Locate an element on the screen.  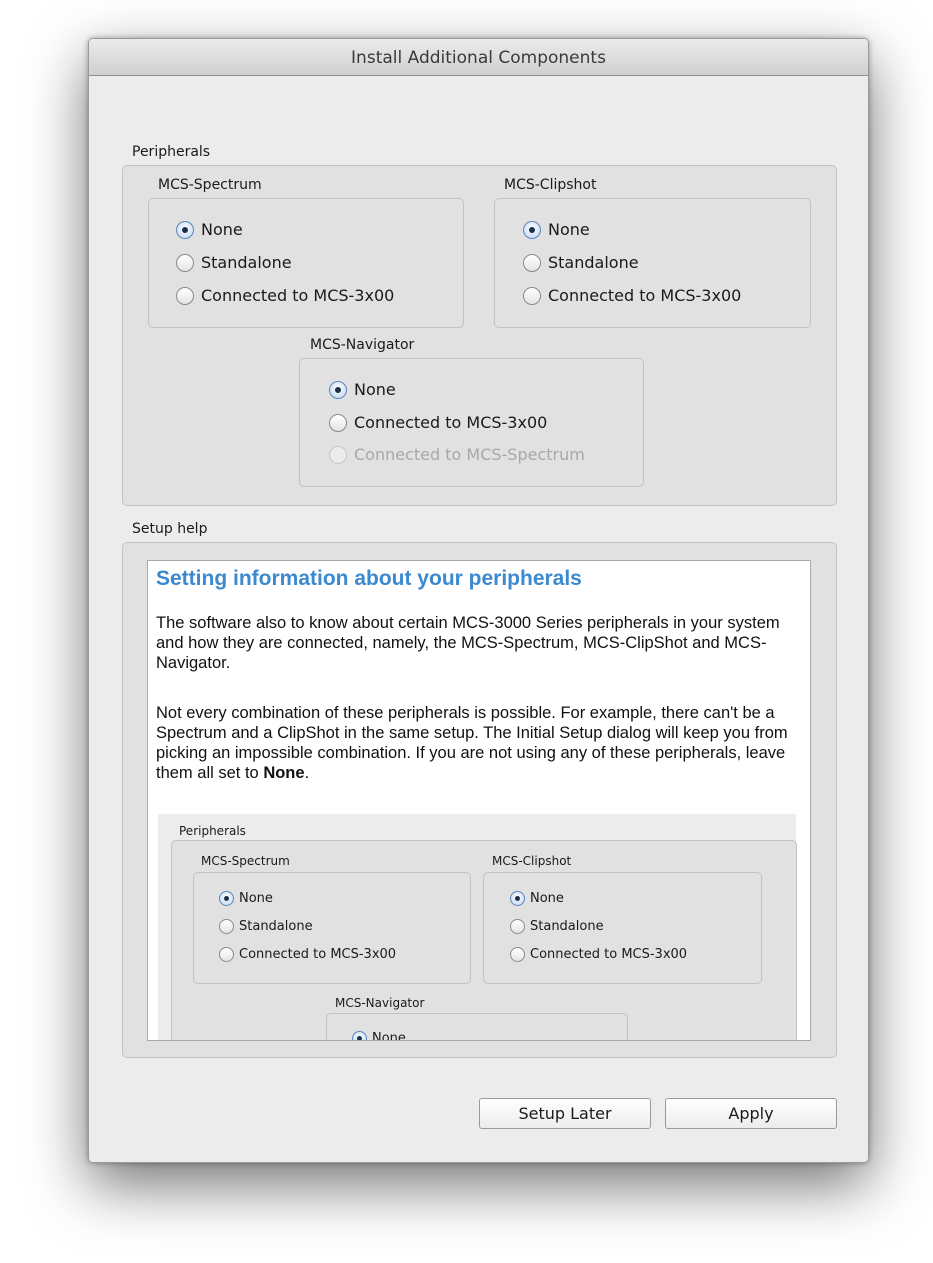
clipshot-radio-none: None is located at coordinates (556, 229).